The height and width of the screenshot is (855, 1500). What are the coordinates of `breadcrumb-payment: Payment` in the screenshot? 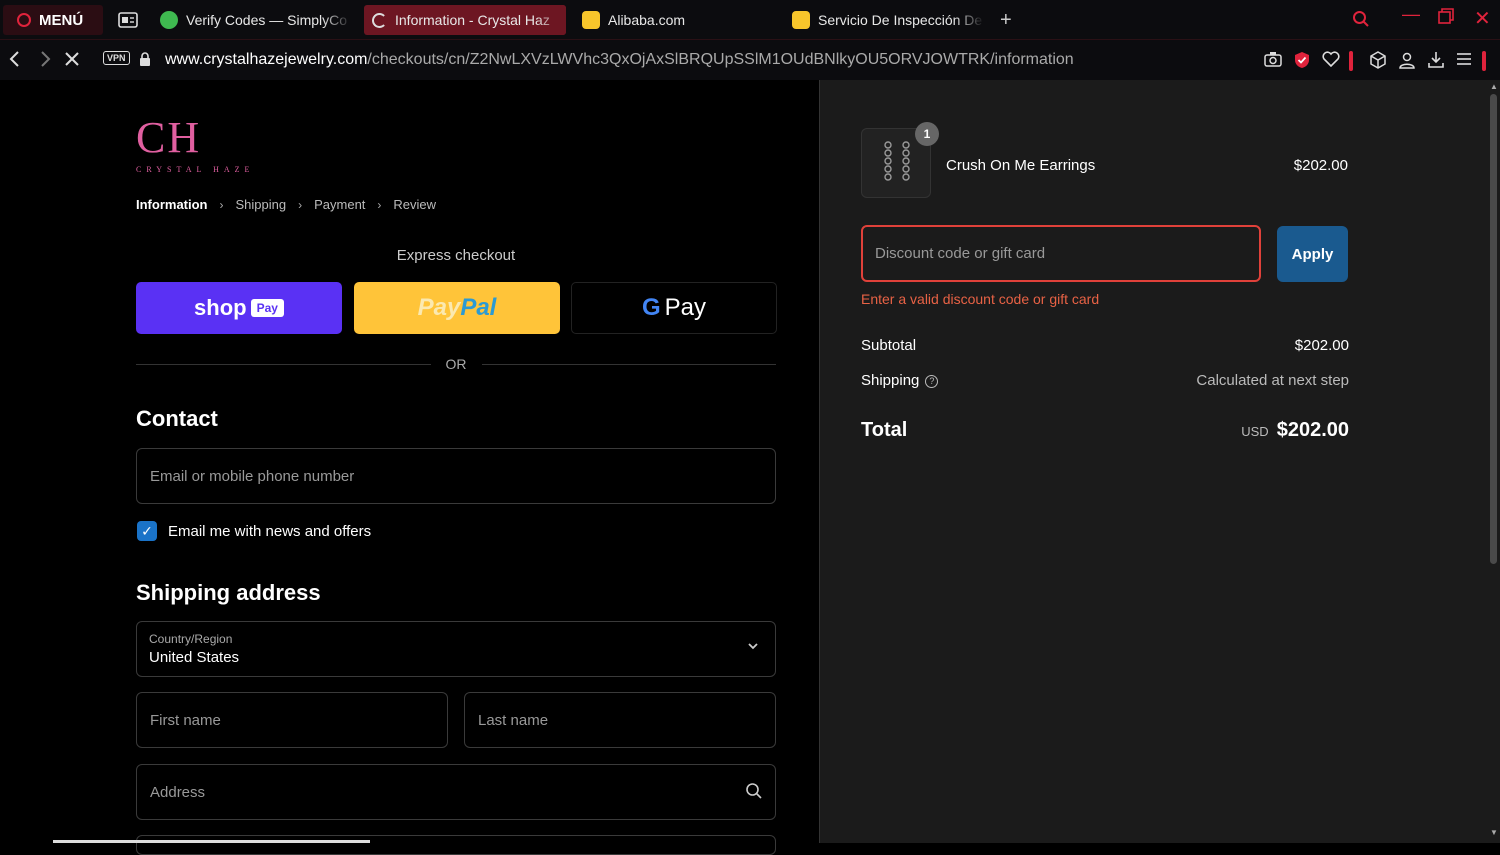 It's located at (339, 204).